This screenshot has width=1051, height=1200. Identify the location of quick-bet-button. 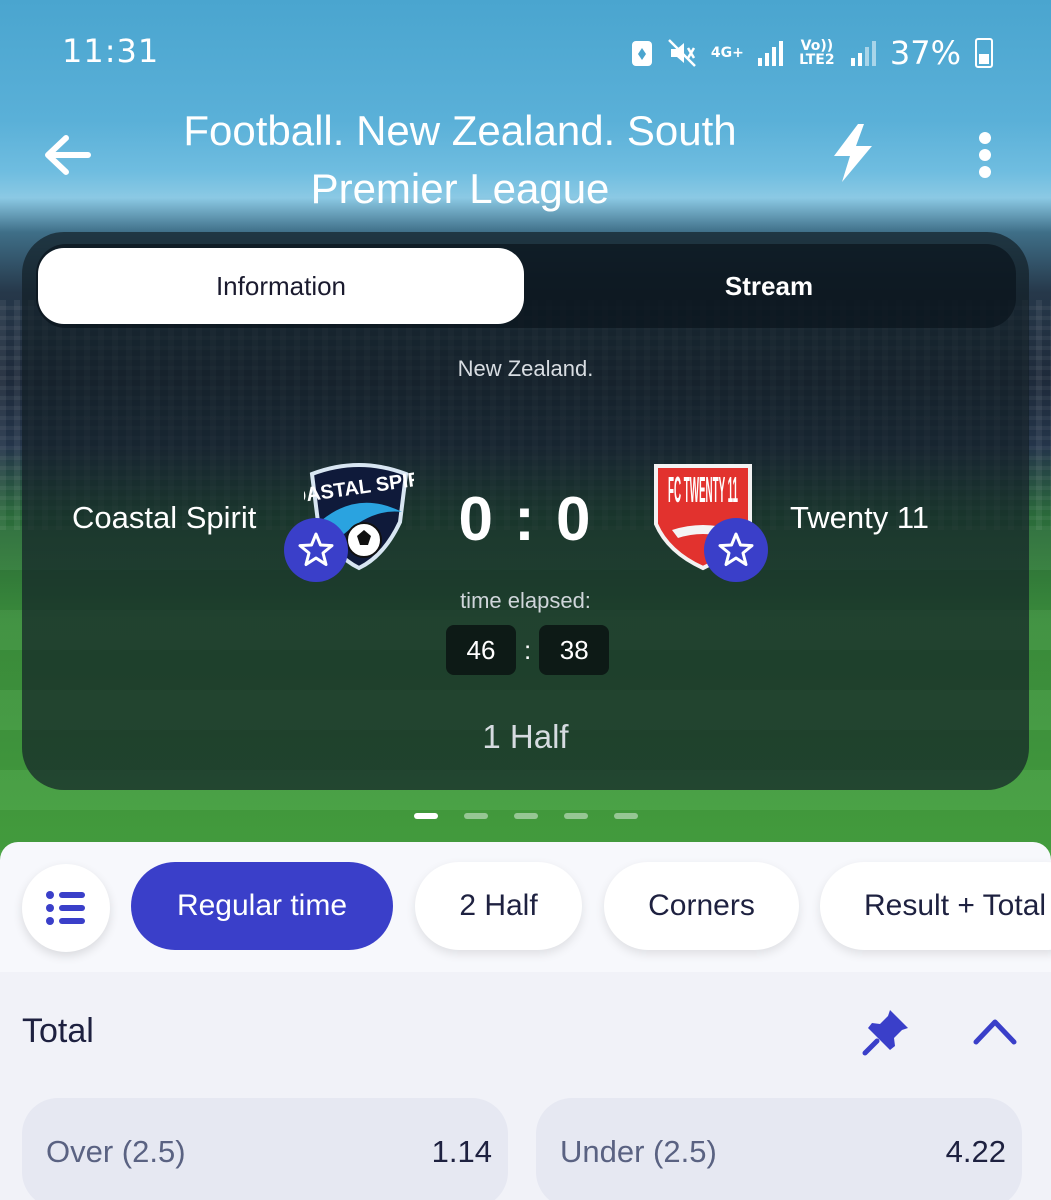
(852, 153).